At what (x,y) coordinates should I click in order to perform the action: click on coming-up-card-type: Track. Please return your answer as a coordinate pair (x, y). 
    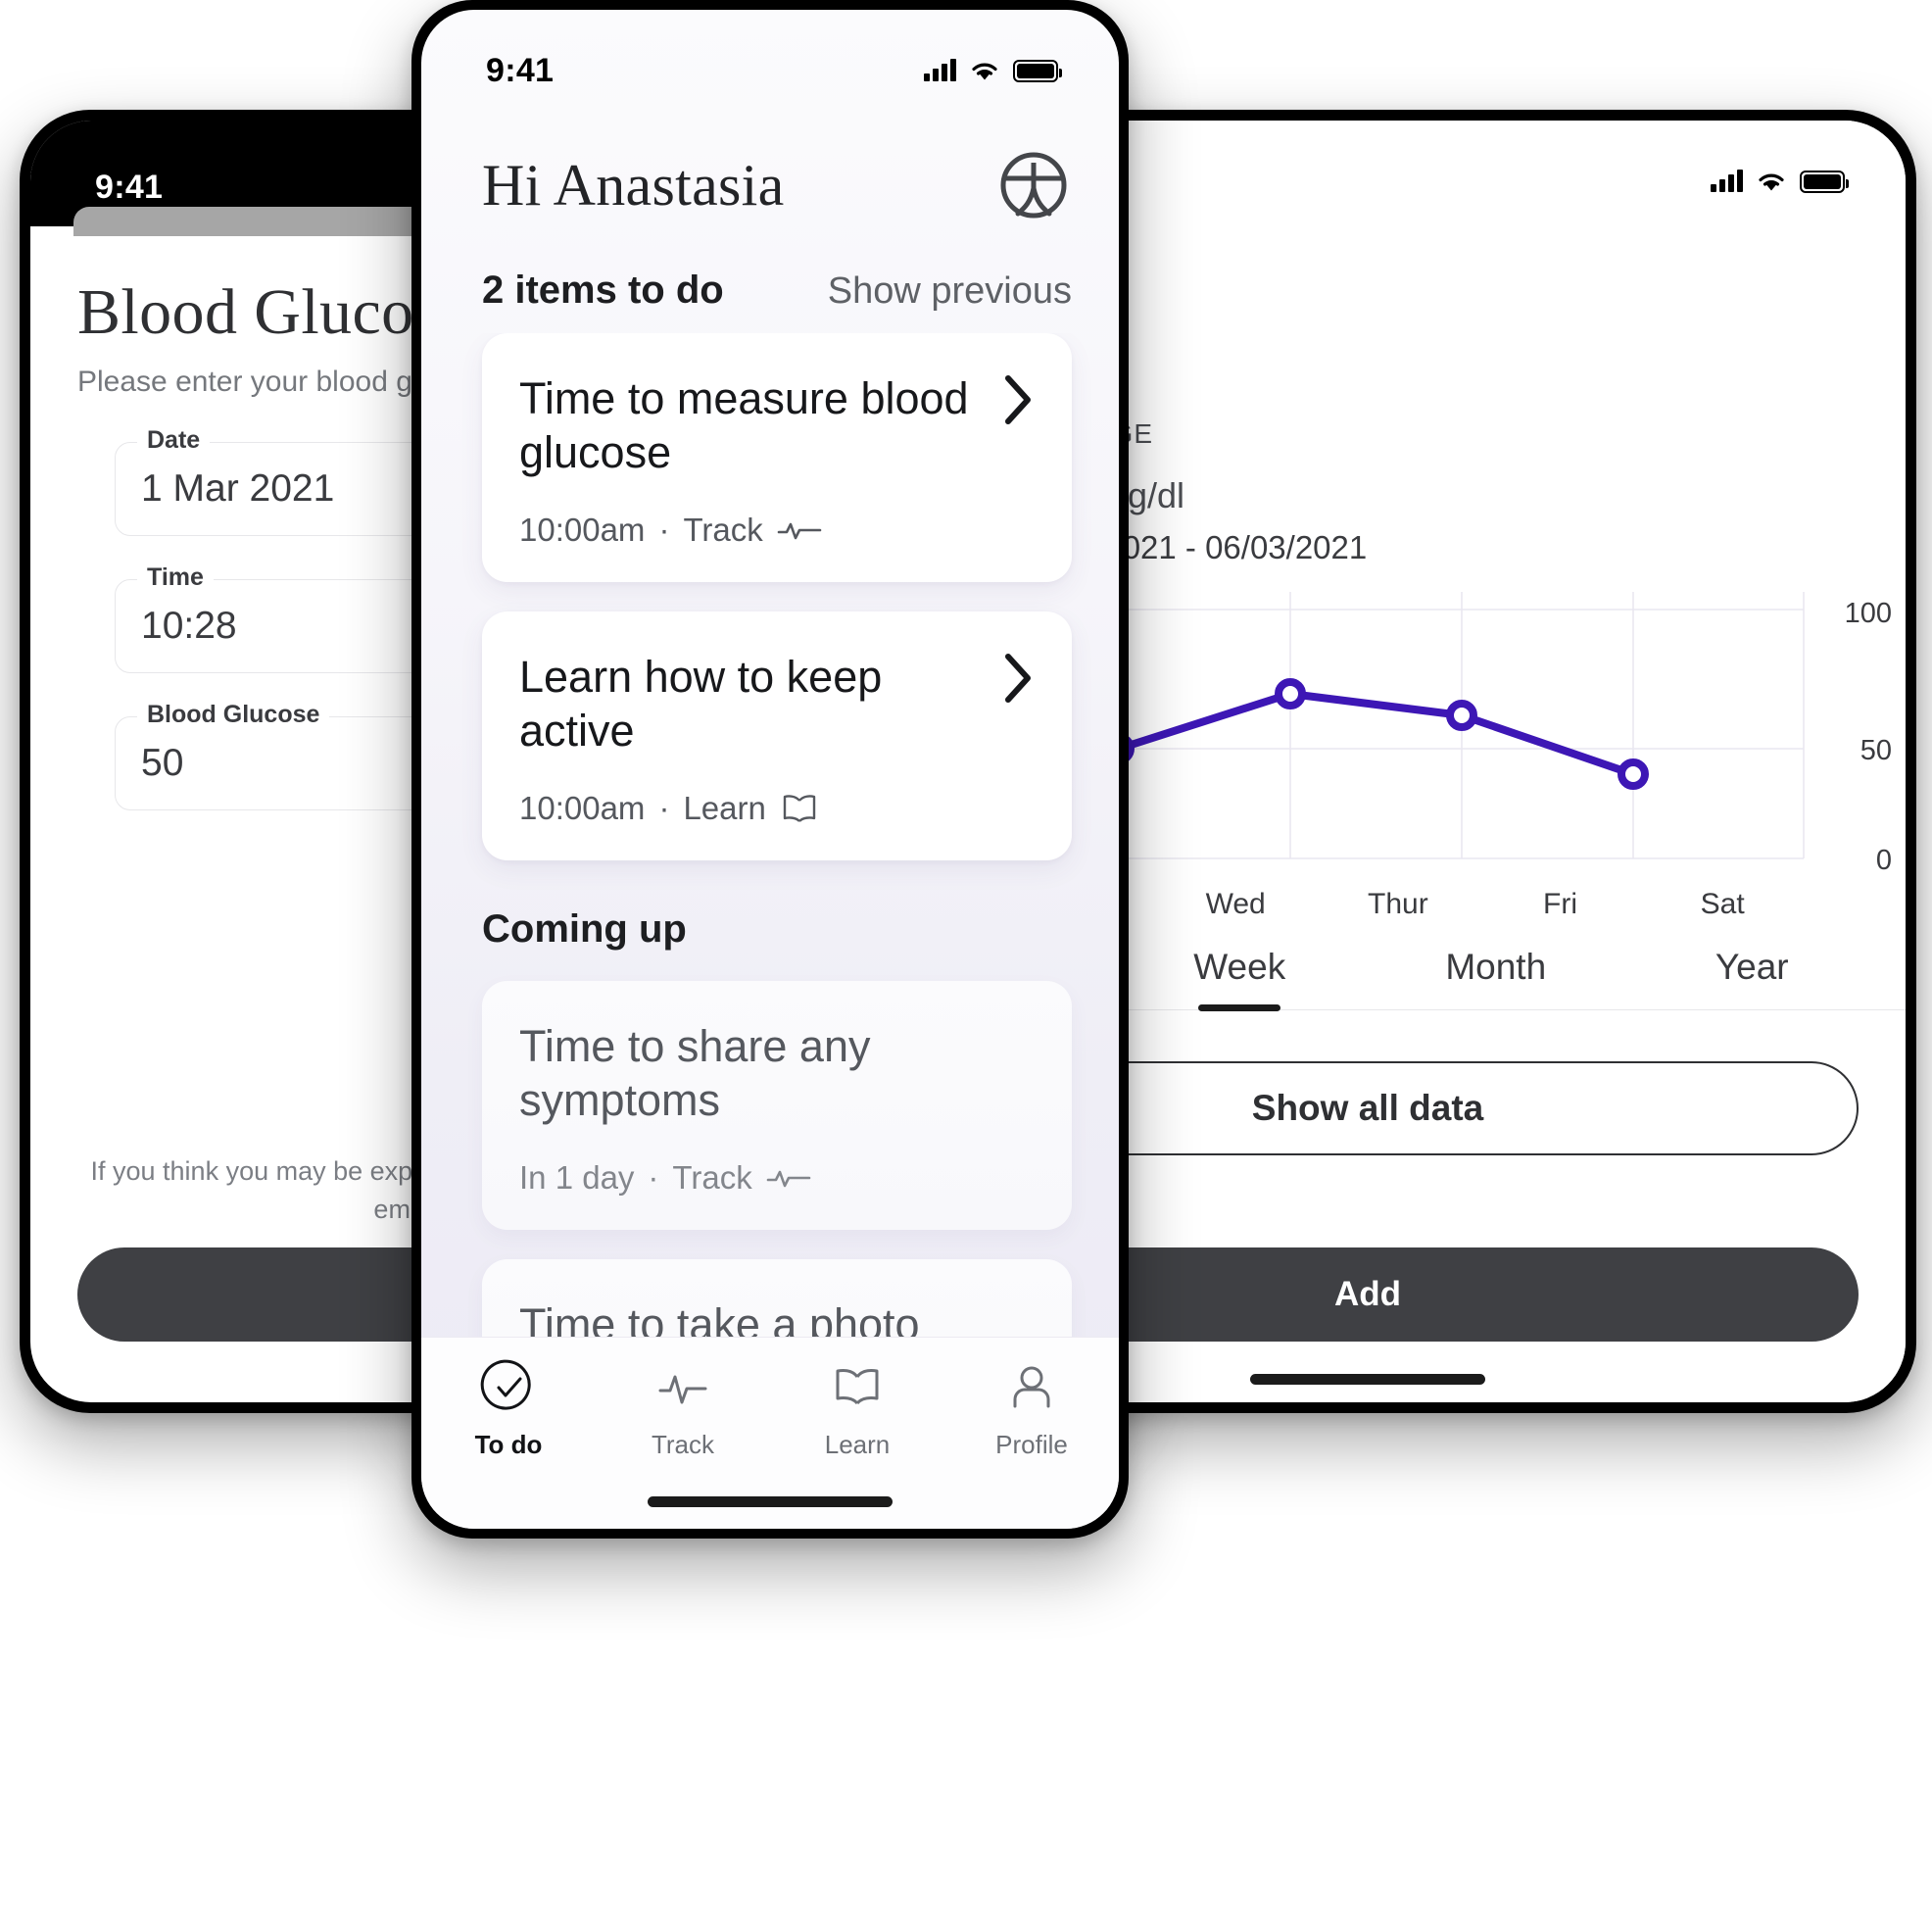
    Looking at the image, I should click on (712, 1177).